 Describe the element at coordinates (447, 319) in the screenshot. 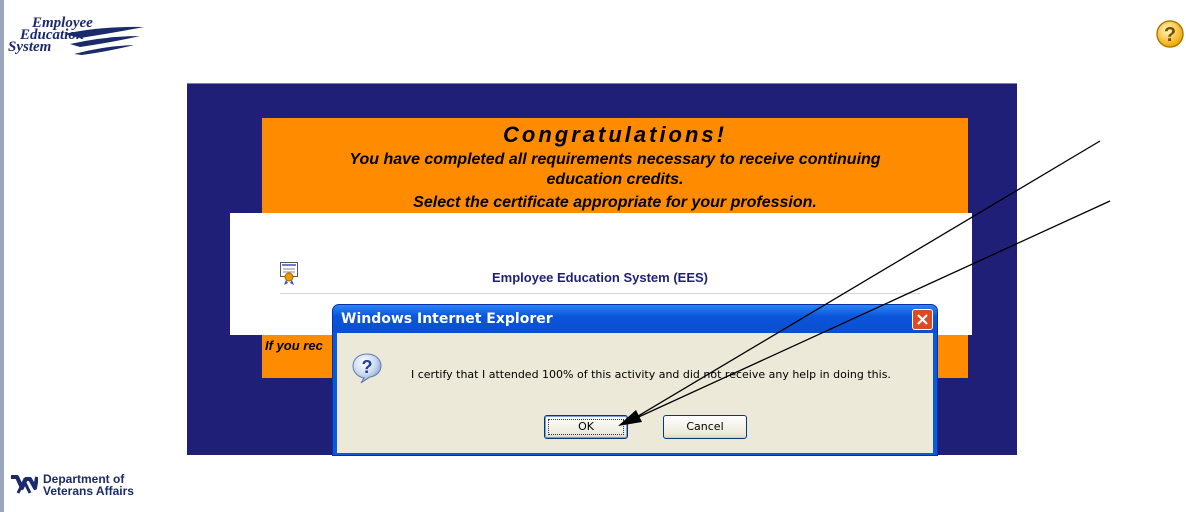

I see `dialog-title: Windows Internet Explorer` at that location.